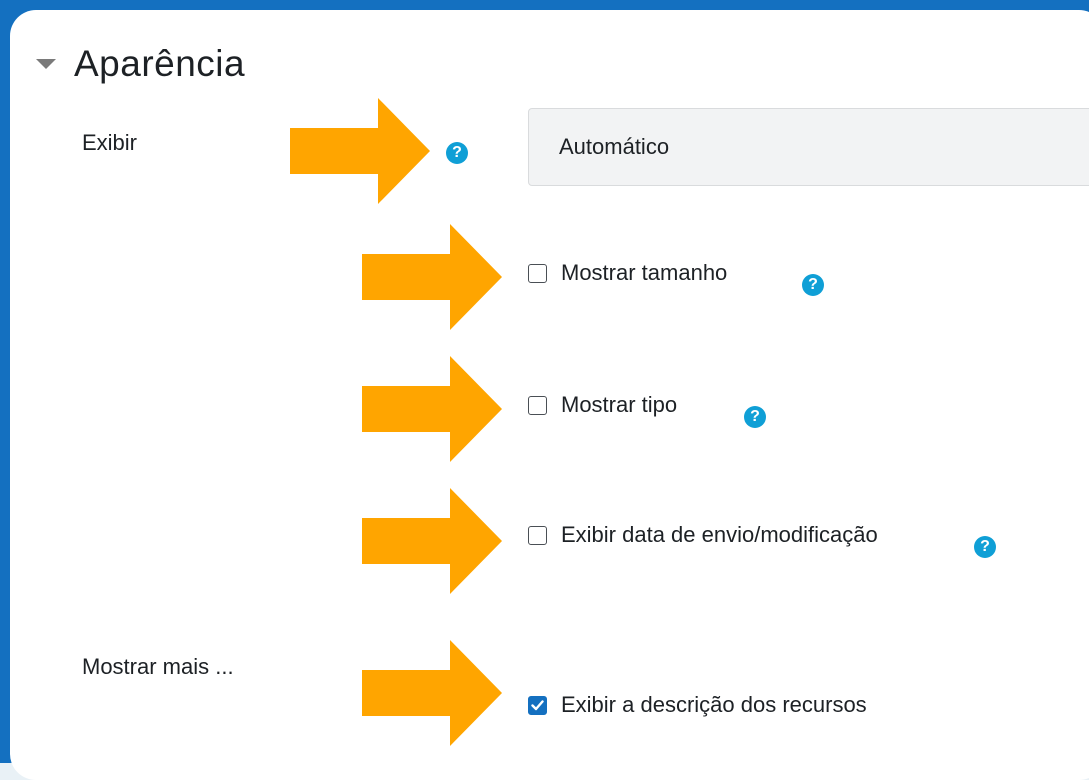 The height and width of the screenshot is (780, 1089). I want to click on option-show-date: Exibir data de envio/modificação, so click(703, 535).